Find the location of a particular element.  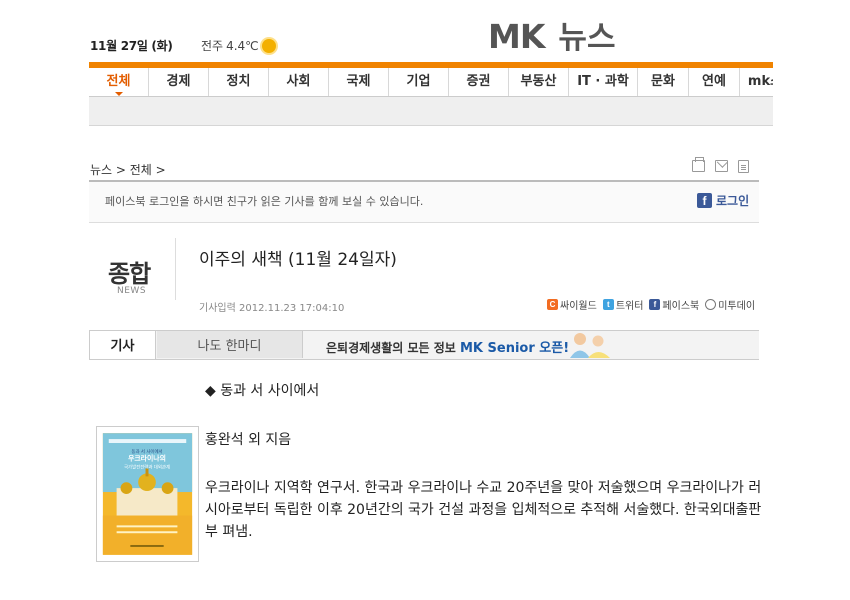

share-cyworld: C 싸이월드 is located at coordinates (572, 304).